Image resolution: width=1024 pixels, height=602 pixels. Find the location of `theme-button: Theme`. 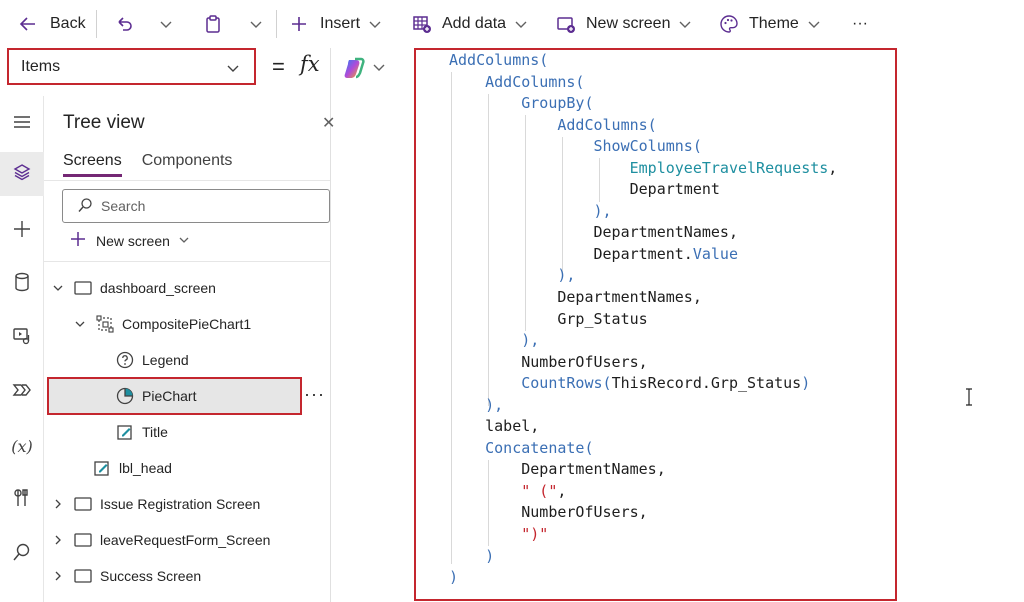

theme-button: Theme is located at coordinates (770, 24).